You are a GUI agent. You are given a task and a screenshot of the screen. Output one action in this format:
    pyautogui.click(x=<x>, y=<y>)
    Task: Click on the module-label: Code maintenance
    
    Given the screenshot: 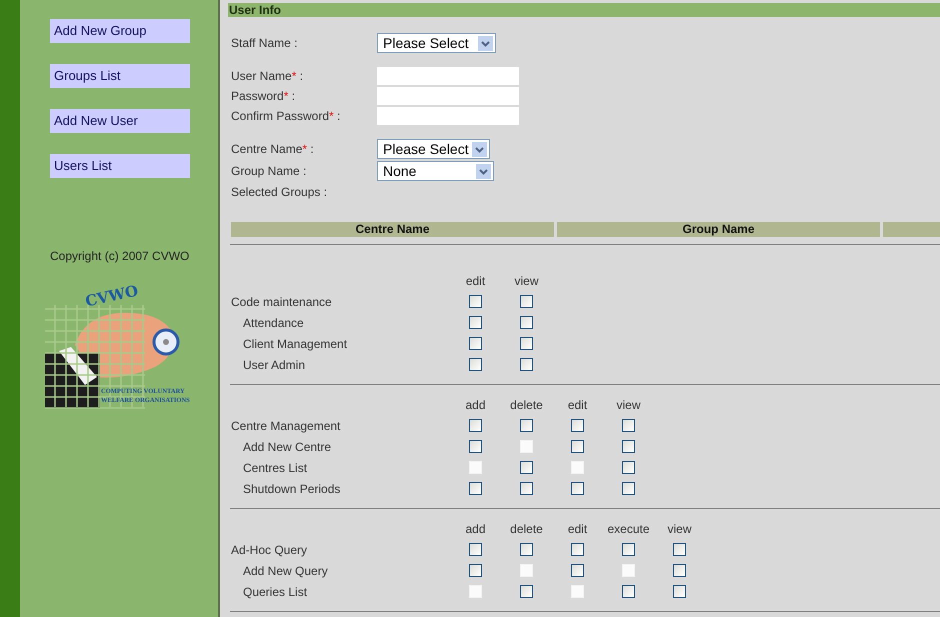 What is the action you would take?
    pyautogui.click(x=282, y=301)
    